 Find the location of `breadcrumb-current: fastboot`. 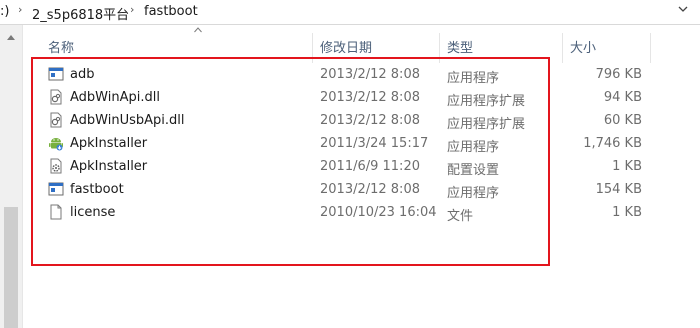

breadcrumb-current: fastboot is located at coordinates (171, 11).